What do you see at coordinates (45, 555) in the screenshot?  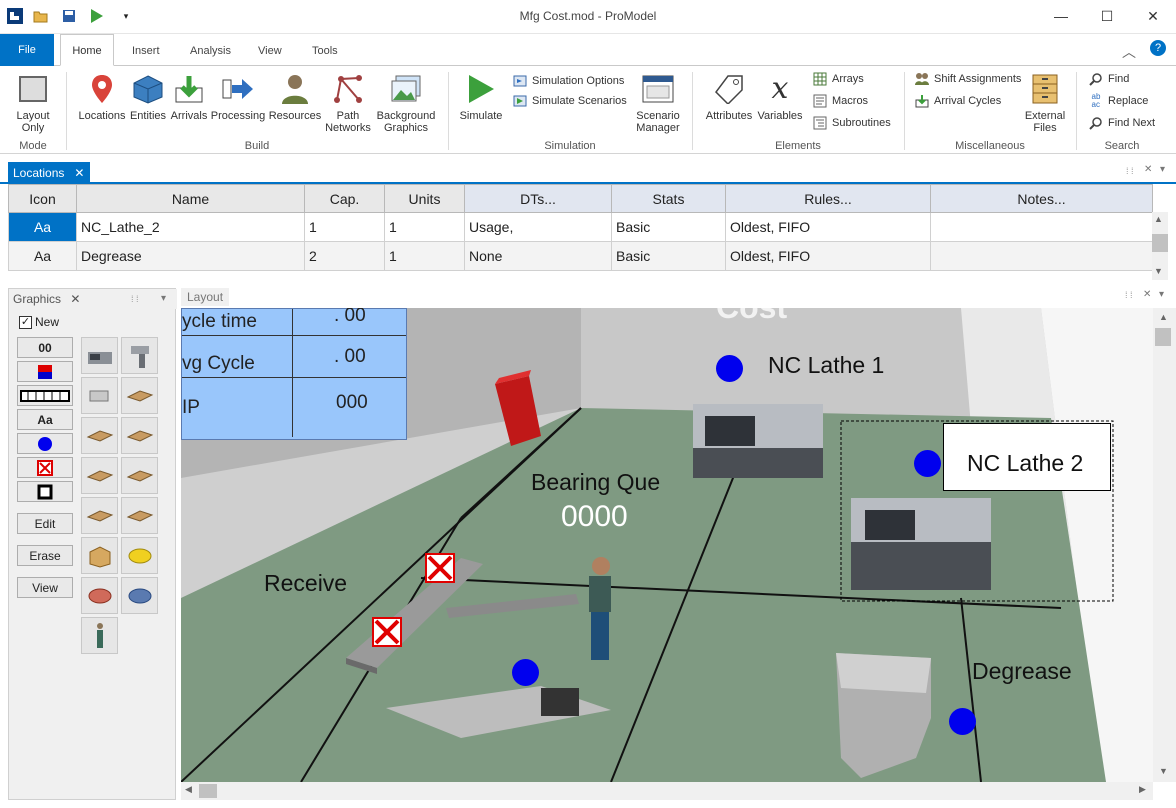 I see `erase-button: Erase` at bounding box center [45, 555].